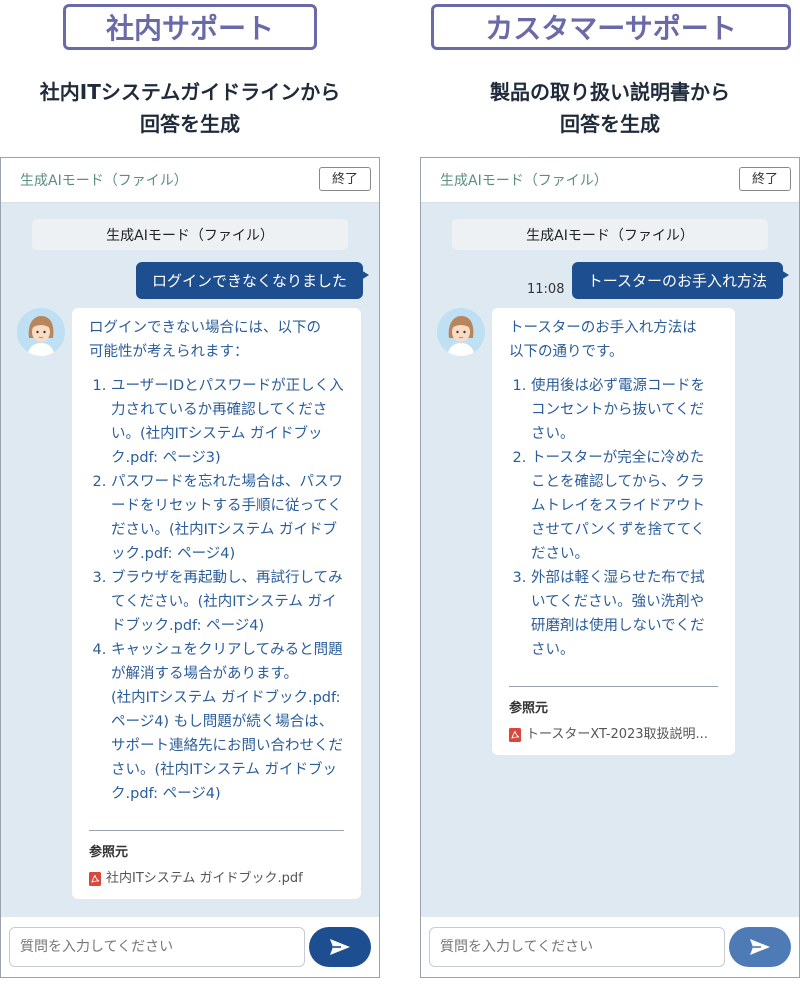 This screenshot has height=984, width=800. What do you see at coordinates (252, 280) in the screenshot?
I see `user-message-bubble: ログインできなくなりました` at bounding box center [252, 280].